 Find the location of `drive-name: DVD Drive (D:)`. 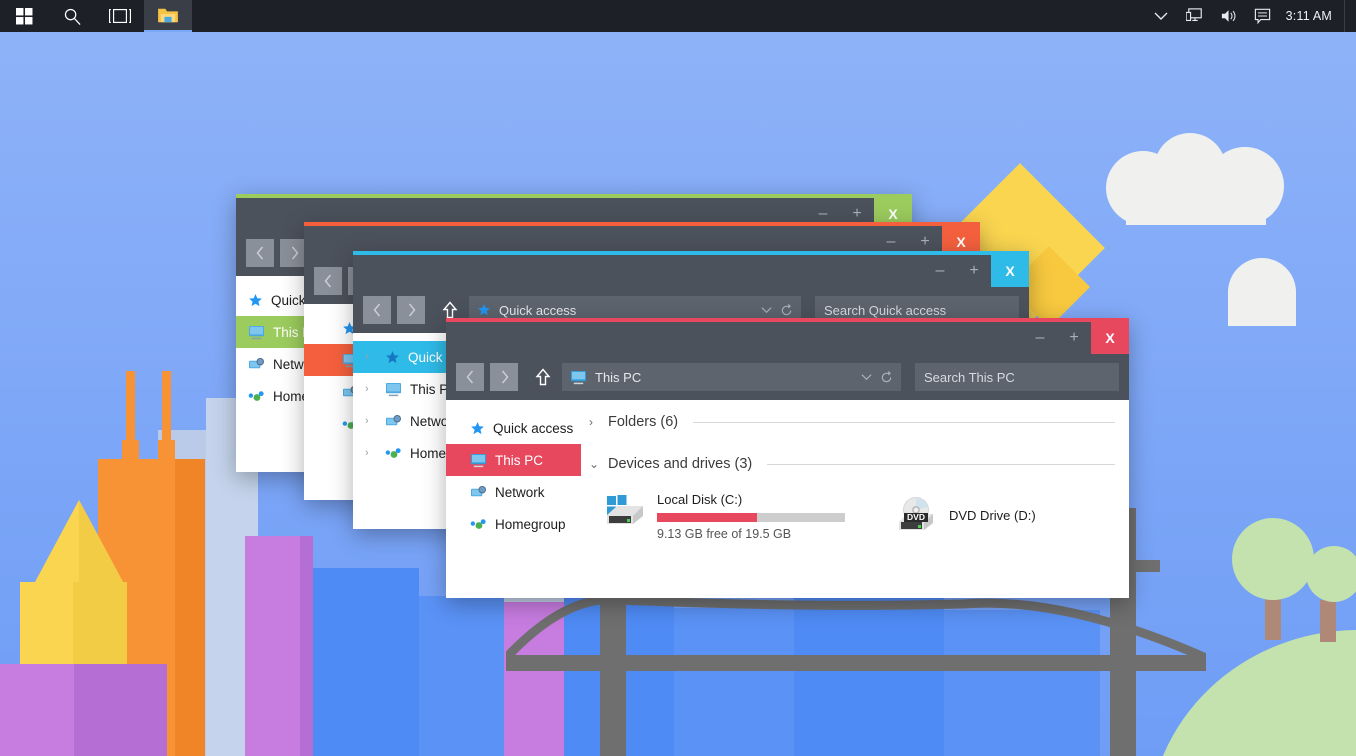

drive-name: DVD Drive (D:) is located at coordinates (992, 515).